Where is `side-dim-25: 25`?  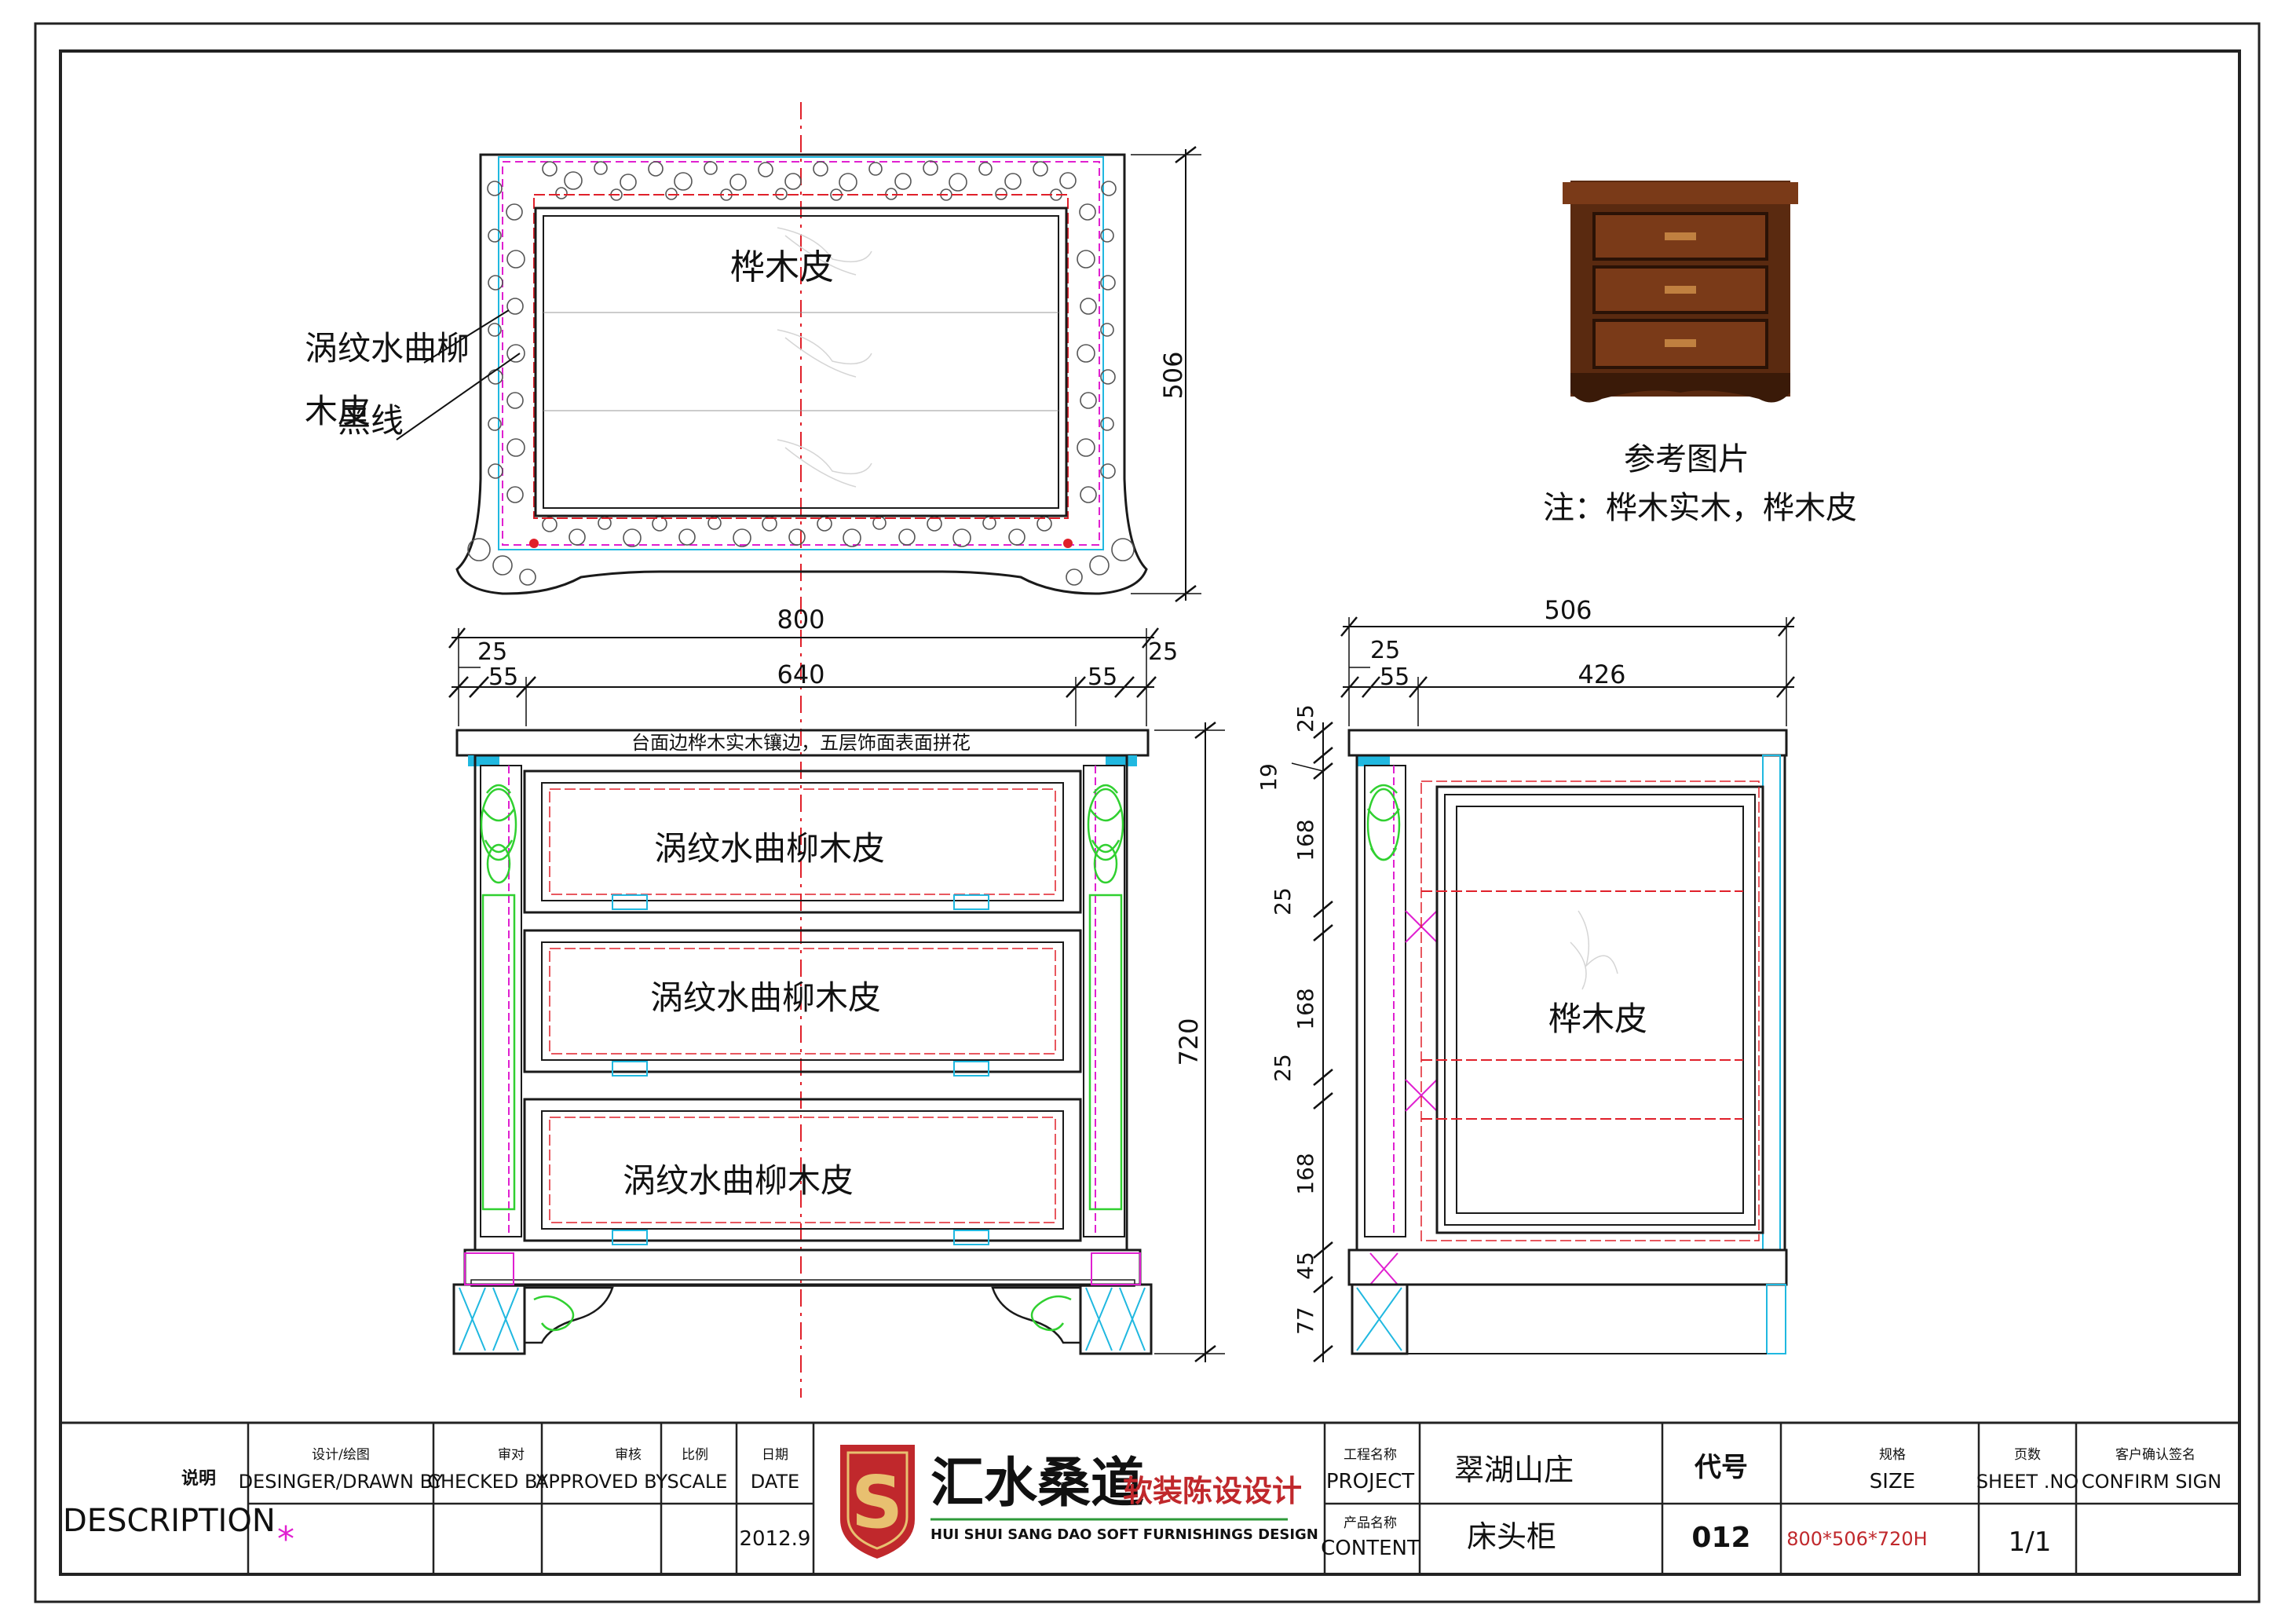 side-dim-25: 25 is located at coordinates (1385, 650).